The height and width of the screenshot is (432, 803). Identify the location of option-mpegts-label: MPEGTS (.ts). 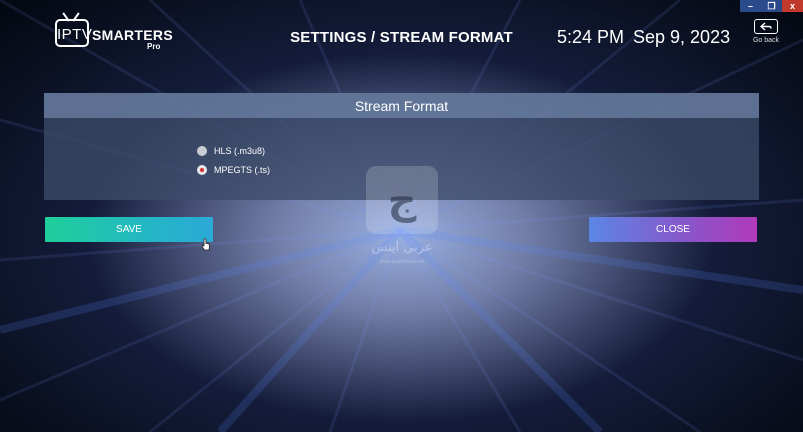
(242, 170).